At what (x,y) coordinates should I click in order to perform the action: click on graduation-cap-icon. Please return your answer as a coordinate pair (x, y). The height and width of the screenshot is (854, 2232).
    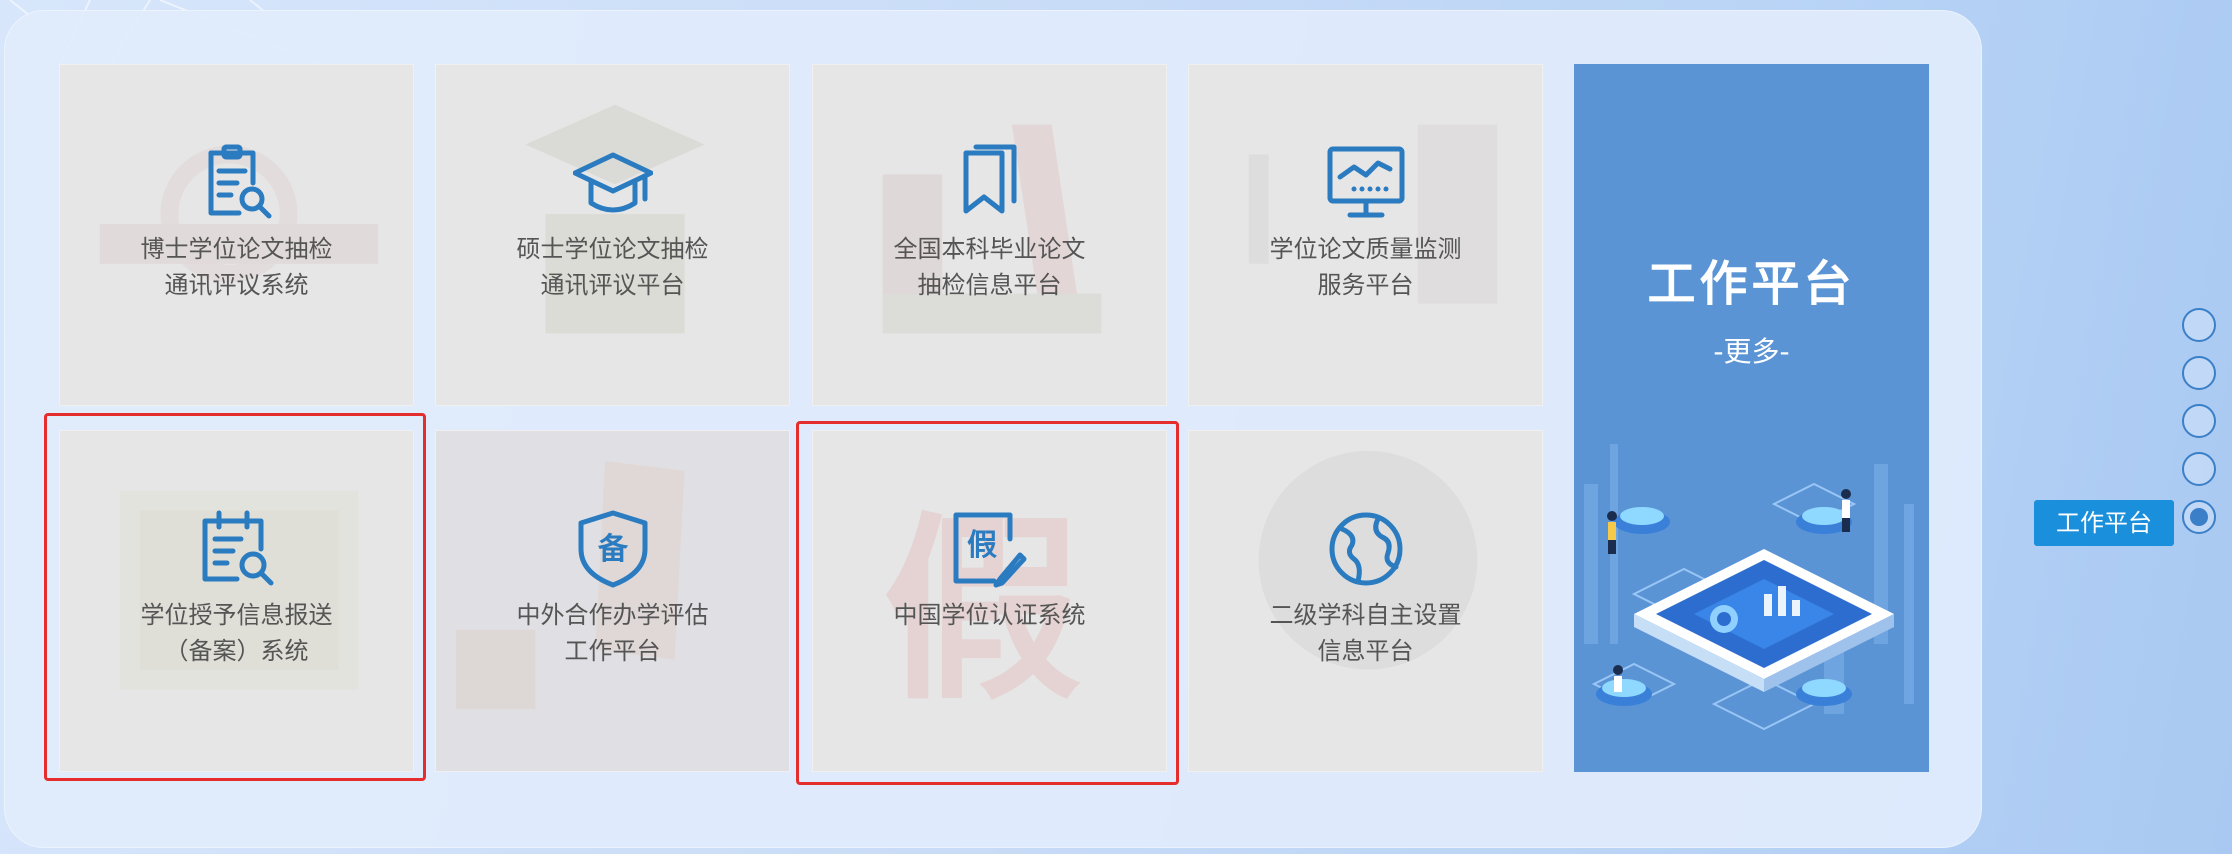
    Looking at the image, I should click on (612, 182).